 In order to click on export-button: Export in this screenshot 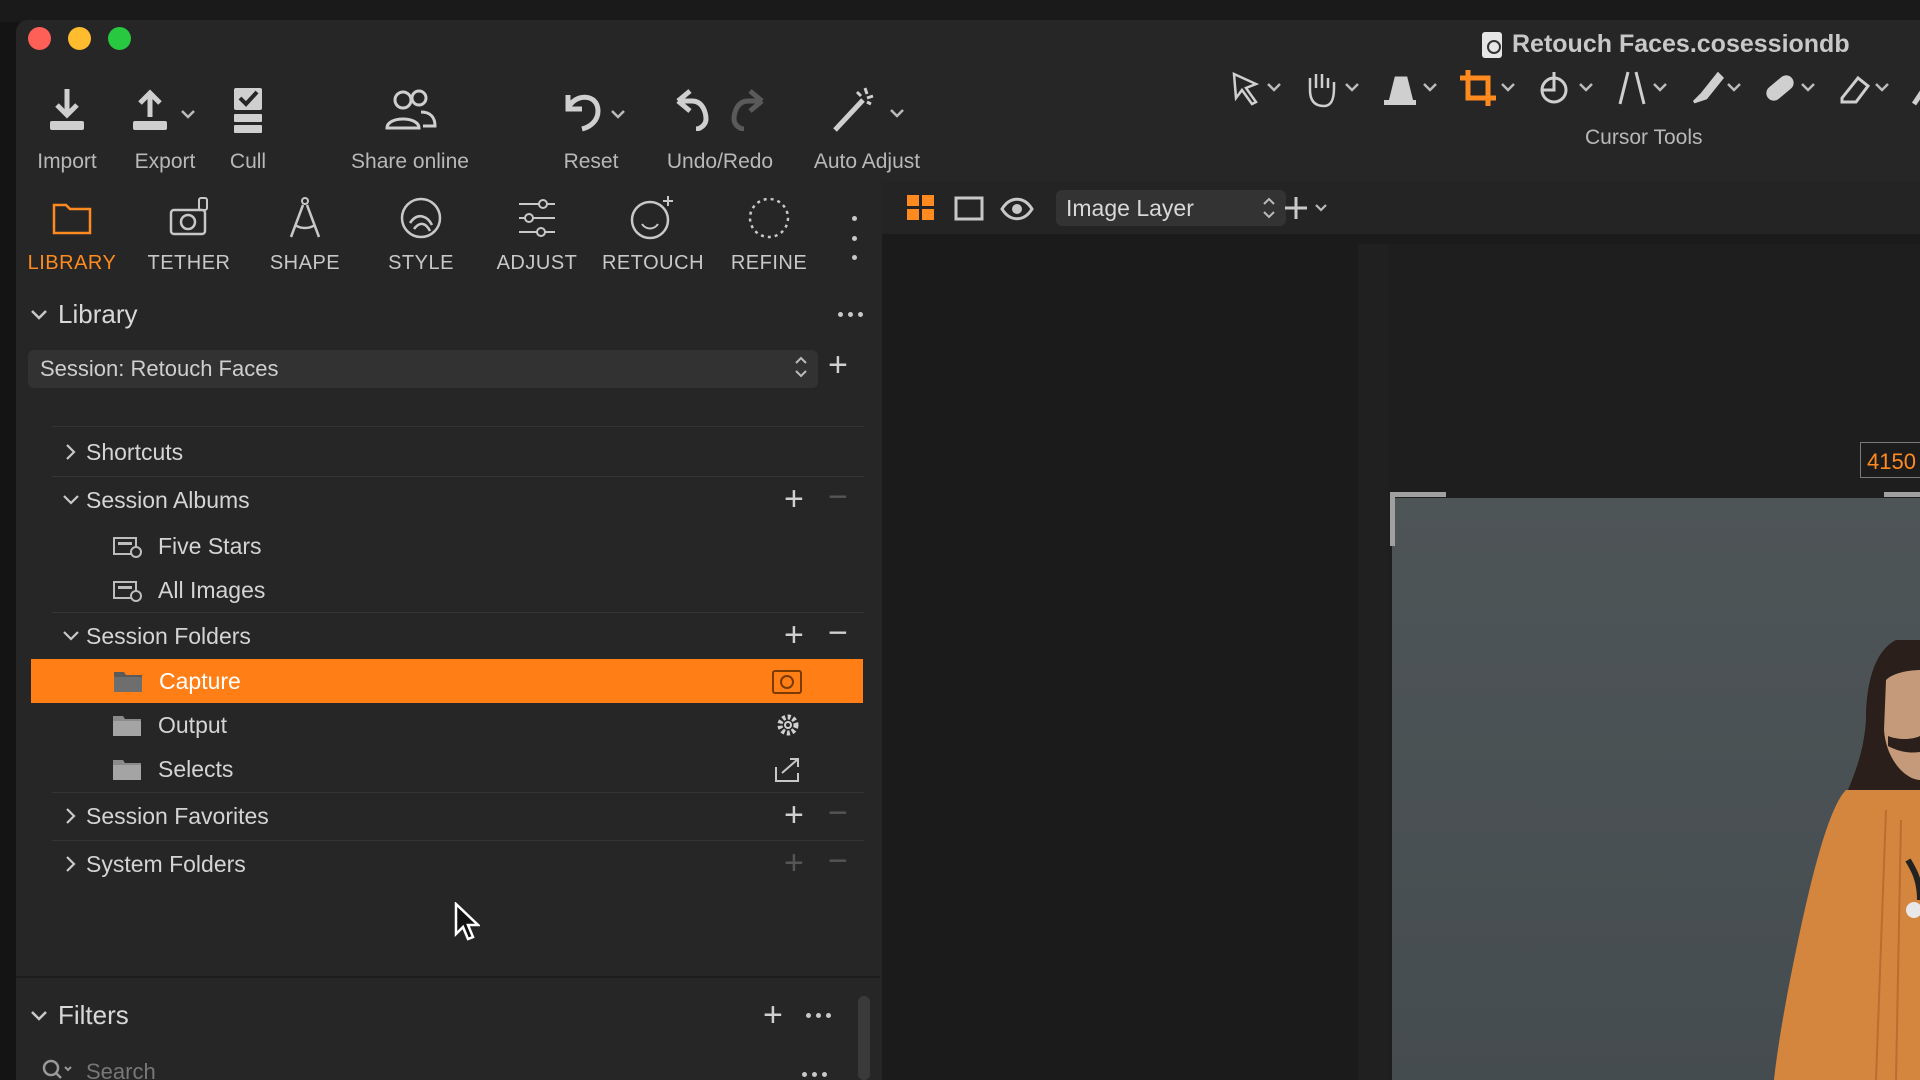, I will do `click(165, 127)`.